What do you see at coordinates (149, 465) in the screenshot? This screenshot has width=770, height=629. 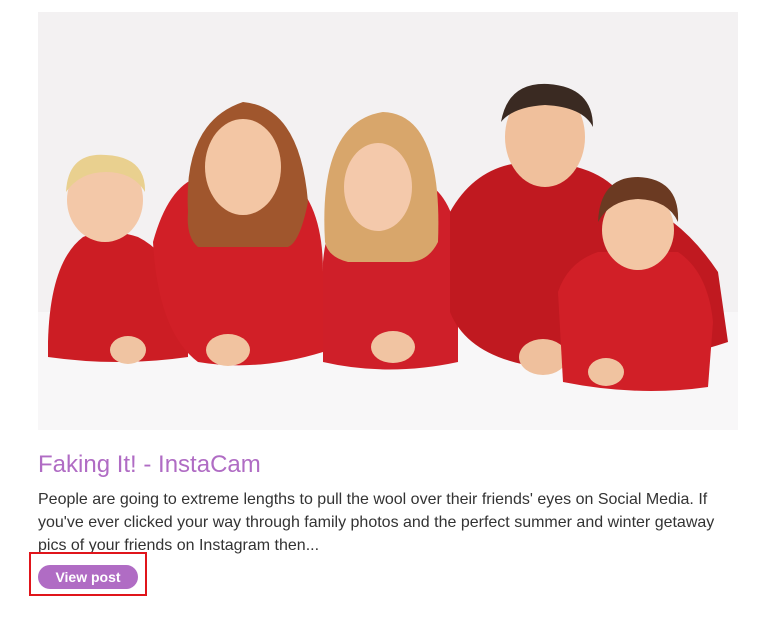 I see `post-title: Faking It! - InstaCam` at bounding box center [149, 465].